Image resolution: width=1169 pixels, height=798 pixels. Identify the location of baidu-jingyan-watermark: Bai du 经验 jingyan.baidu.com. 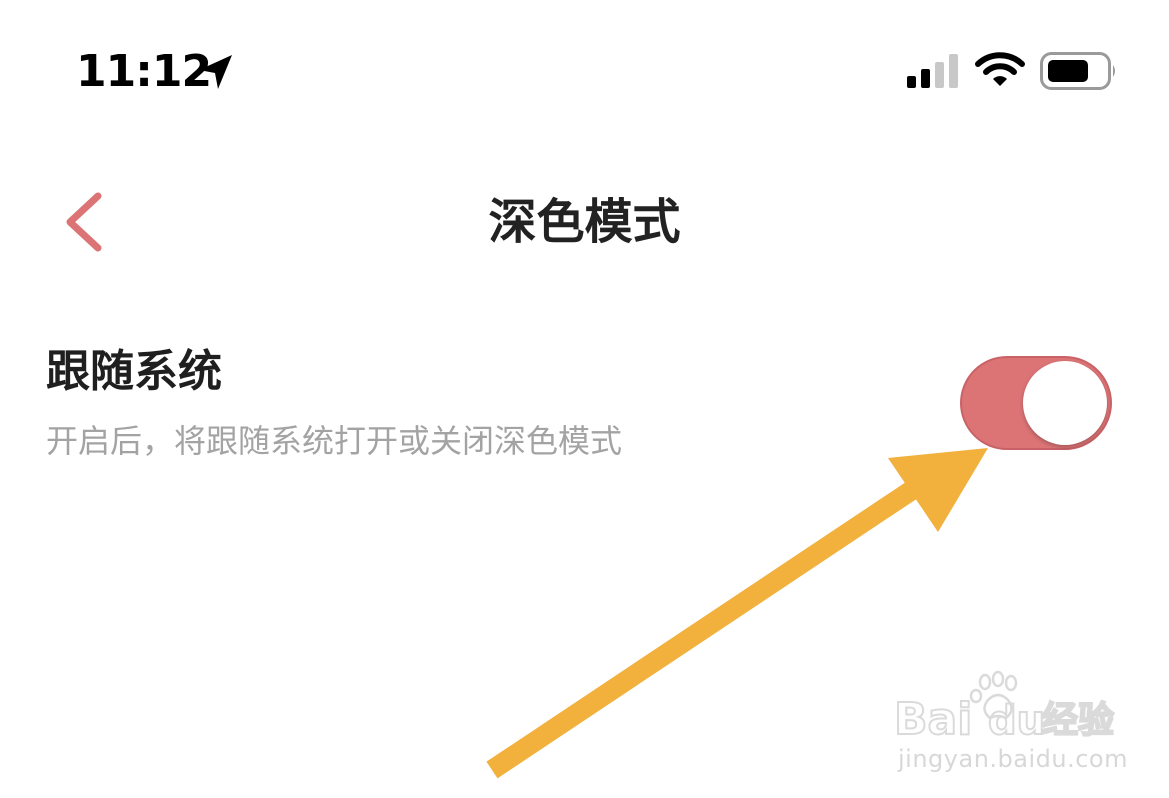
(1009, 725).